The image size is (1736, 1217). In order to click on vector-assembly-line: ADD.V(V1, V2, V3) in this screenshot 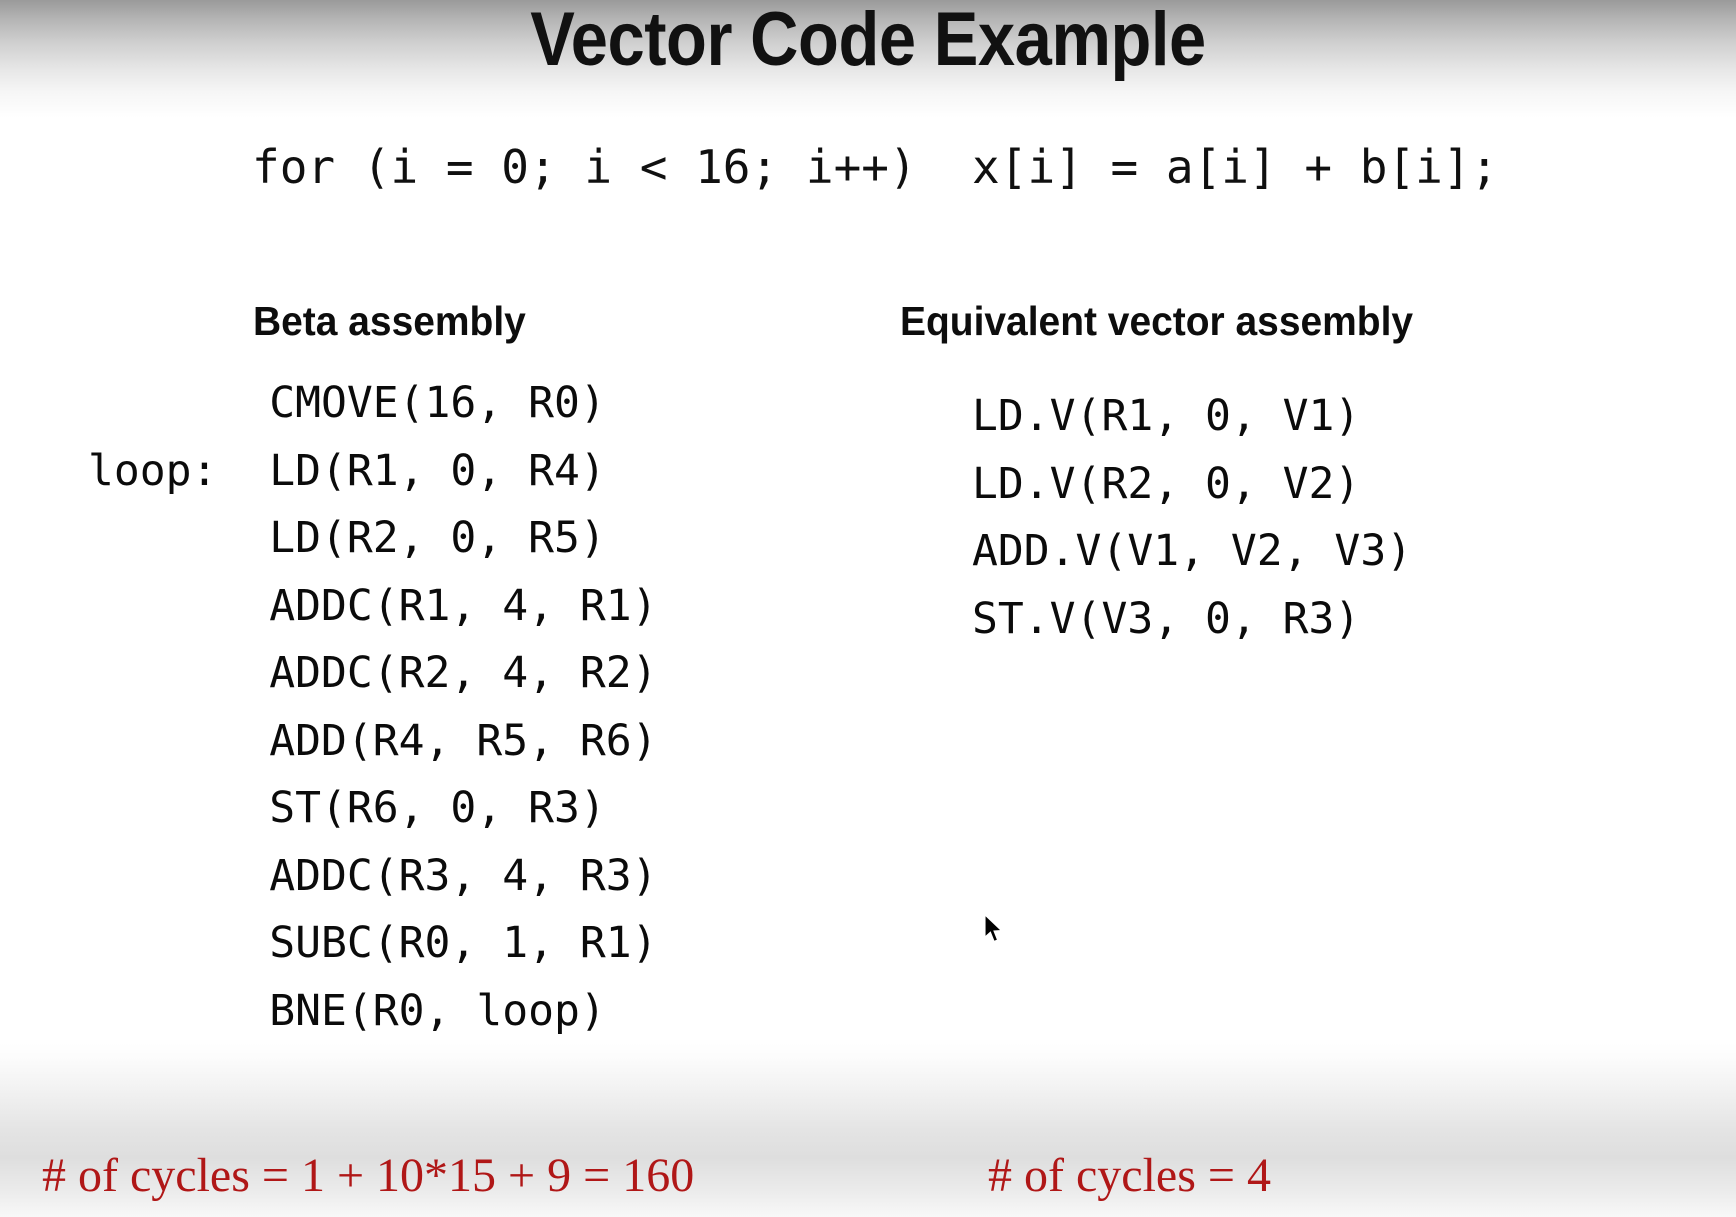, I will do `click(1192, 551)`.